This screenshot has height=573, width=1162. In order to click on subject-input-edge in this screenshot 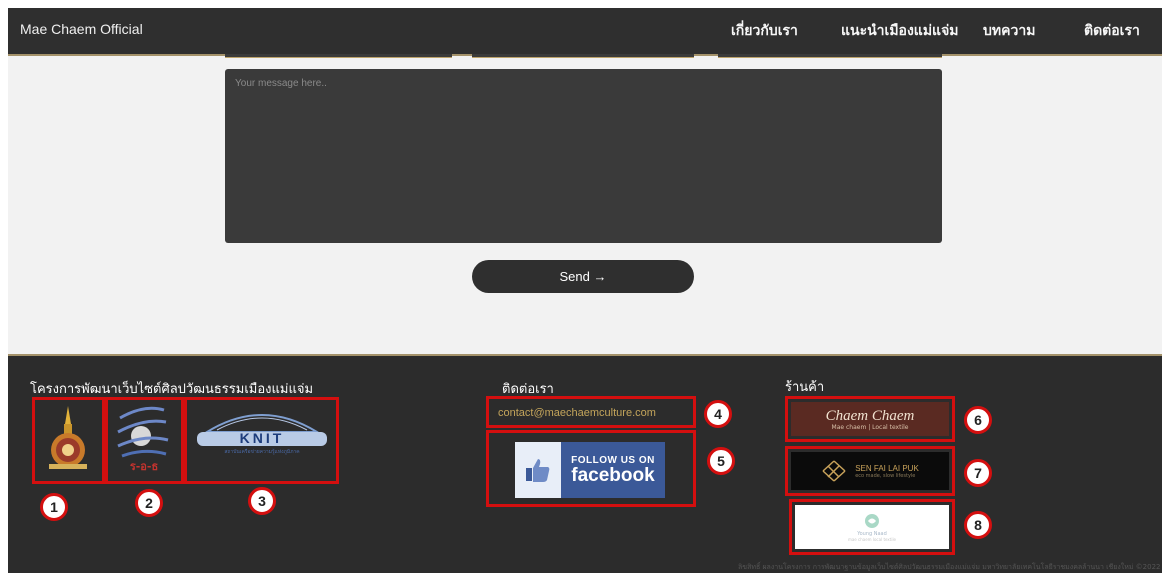, I will do `click(830, 56)`.